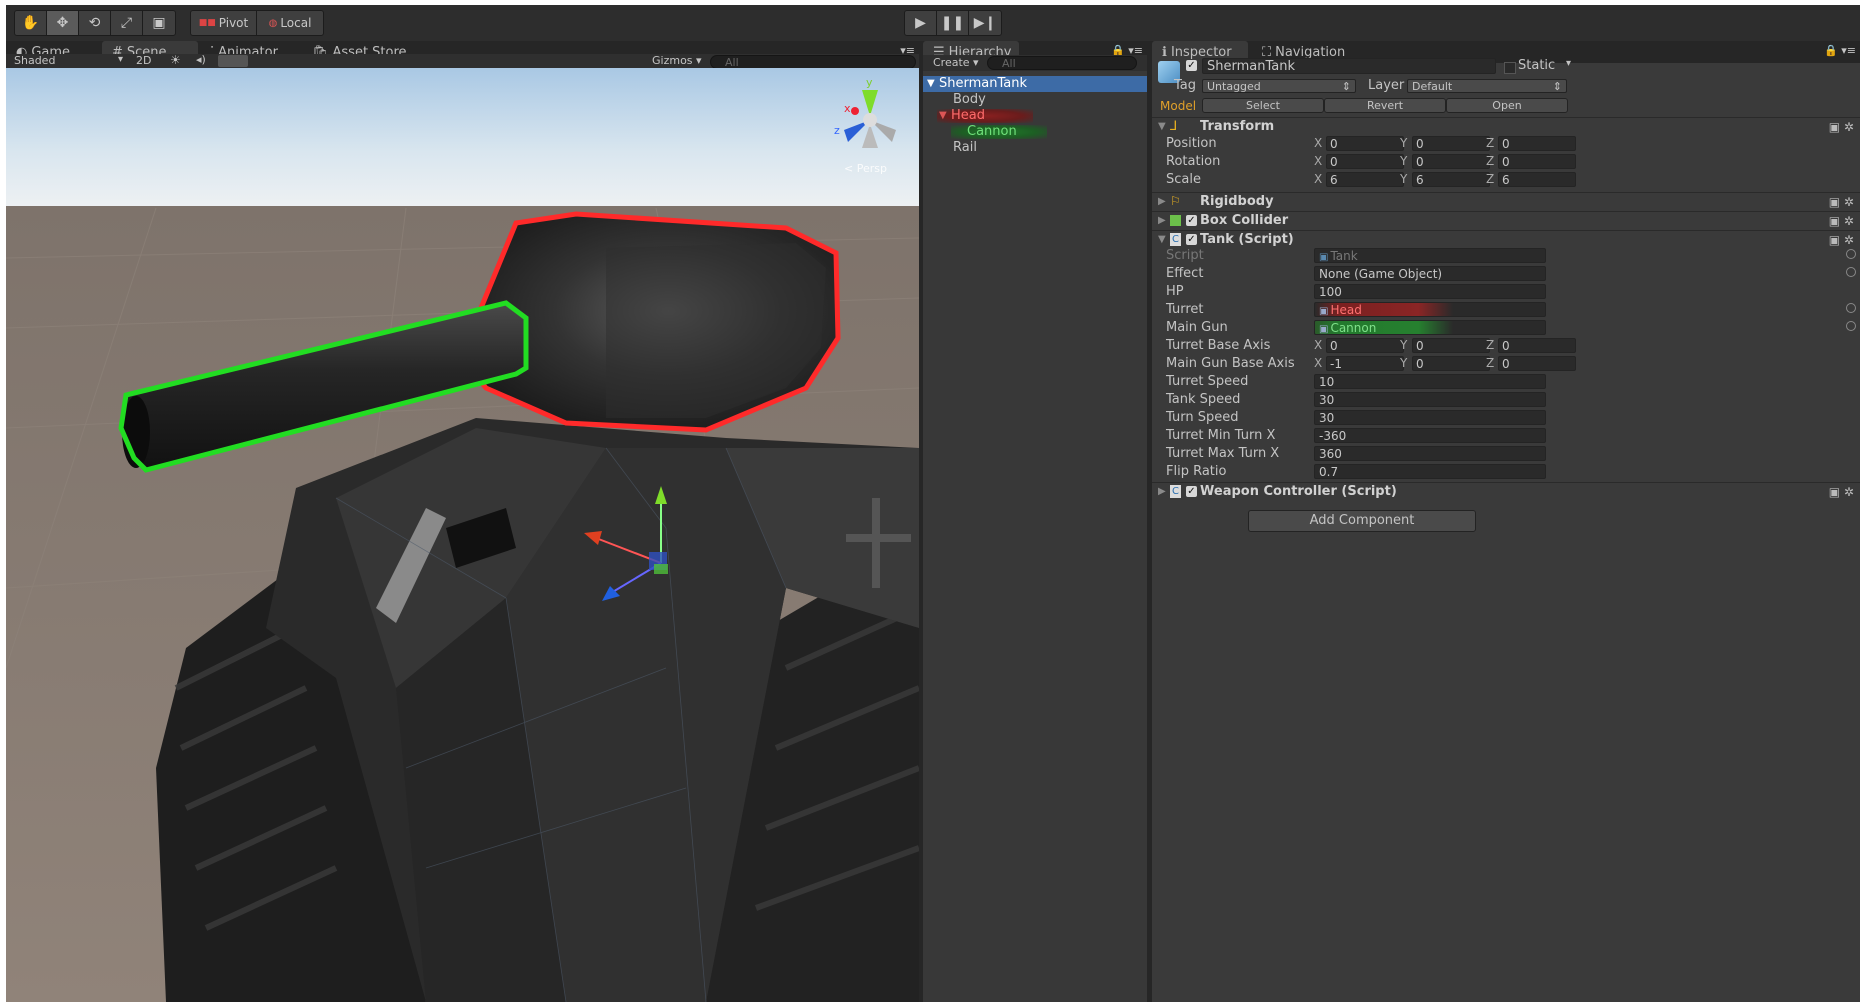 The width and height of the screenshot is (1860, 1002). I want to click on tag-dropdown: Untagged ⇕, so click(1279, 86).